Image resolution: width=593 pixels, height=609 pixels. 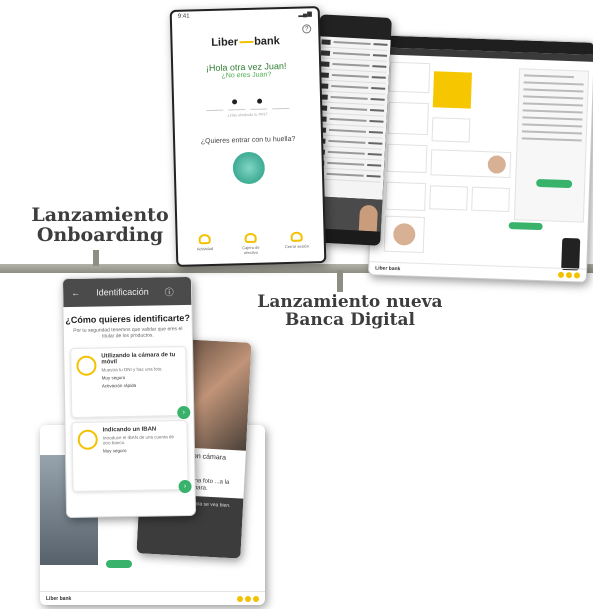 I want to click on option-title: Utilizando la cámara de tu móvil, so click(x=138, y=358).